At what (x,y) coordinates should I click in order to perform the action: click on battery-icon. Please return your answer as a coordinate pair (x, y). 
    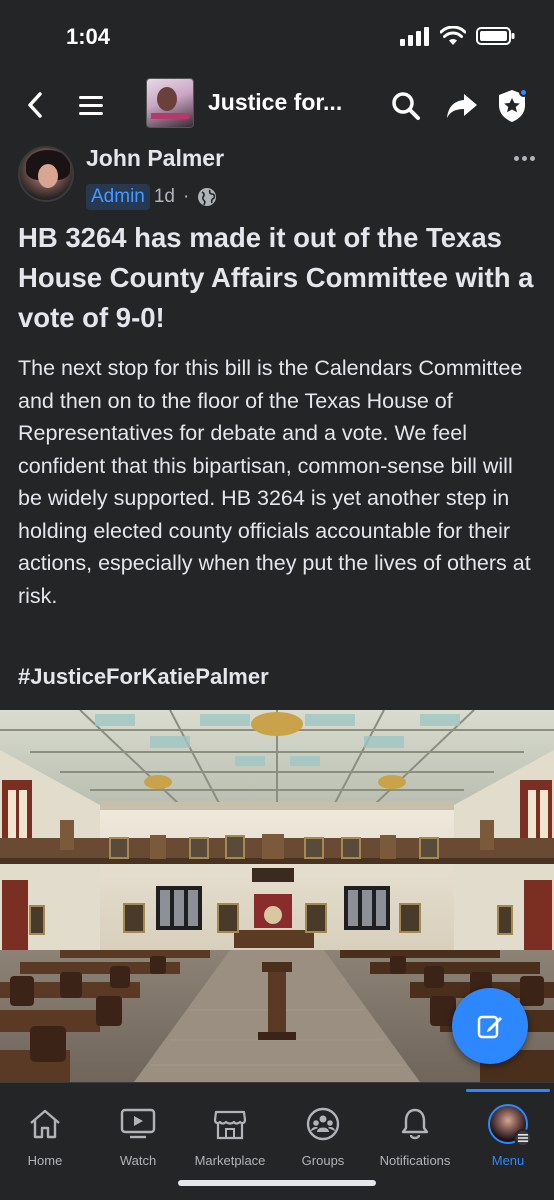
    Looking at the image, I should click on (495, 36).